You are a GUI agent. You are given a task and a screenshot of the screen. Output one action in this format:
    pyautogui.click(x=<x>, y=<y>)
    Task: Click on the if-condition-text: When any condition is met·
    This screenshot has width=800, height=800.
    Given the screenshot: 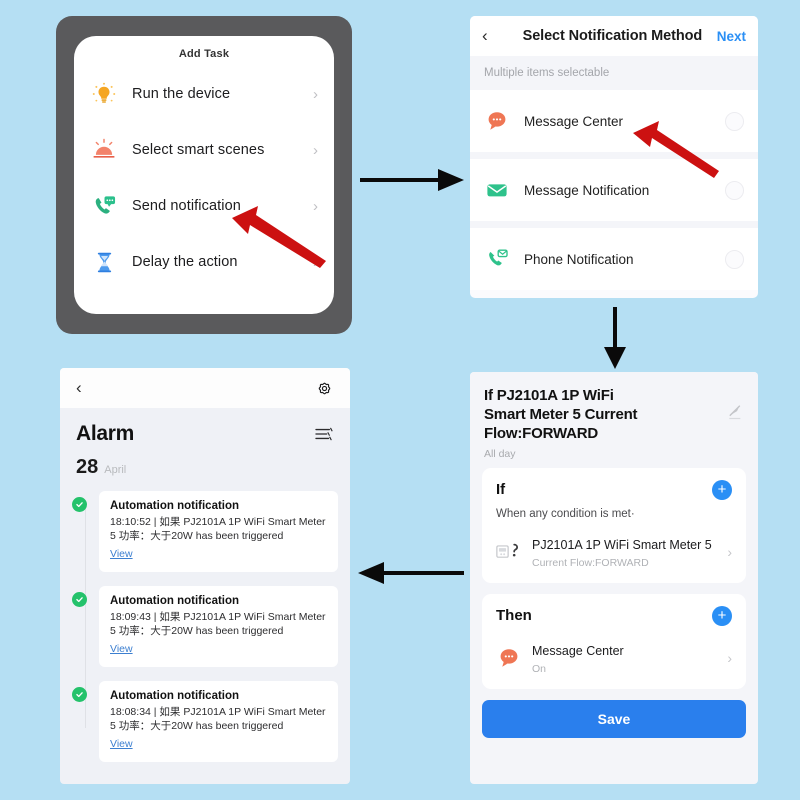 What is the action you would take?
    pyautogui.click(x=565, y=513)
    